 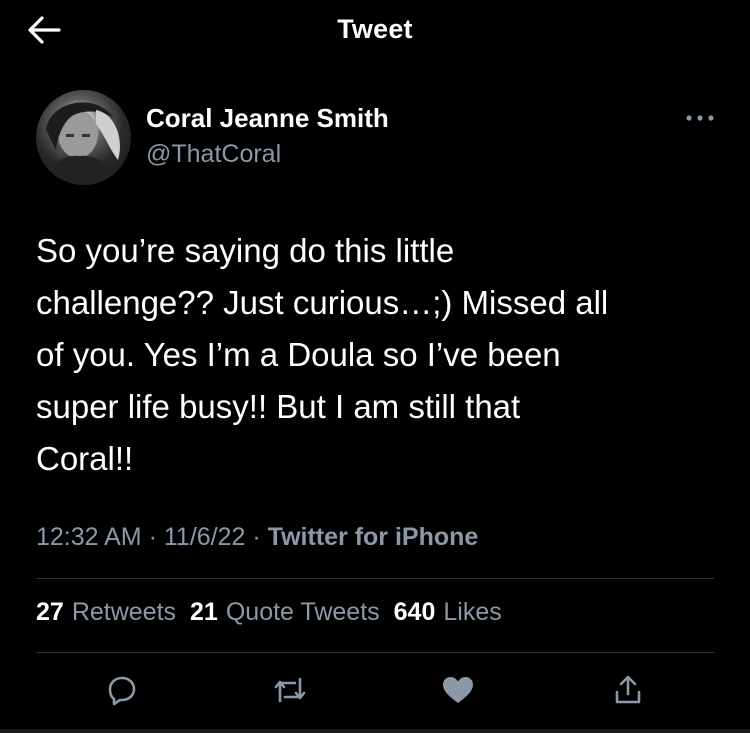 I want to click on retweets-stat: 27 Retweets, so click(x=106, y=612).